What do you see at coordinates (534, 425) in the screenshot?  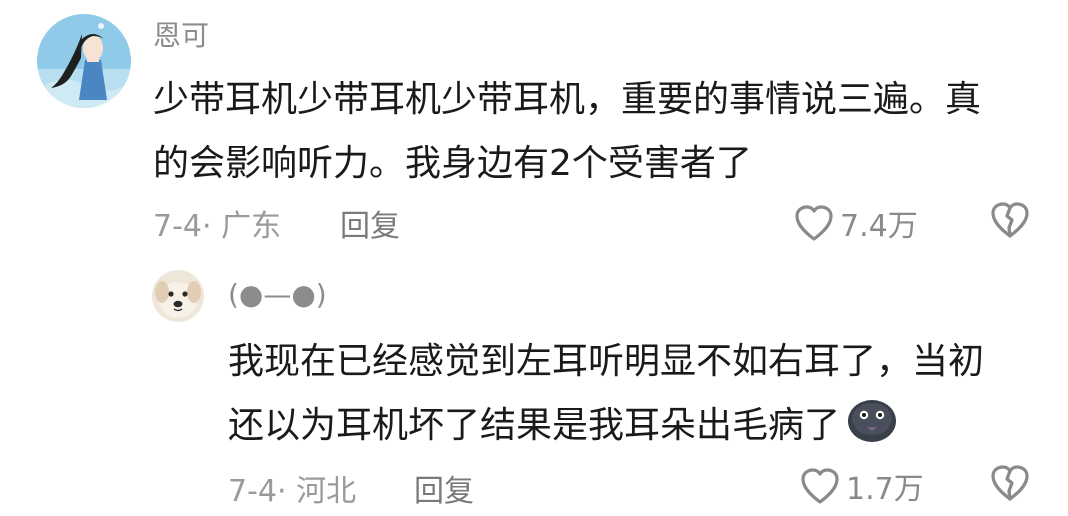 I see `comment-text-segment: 还以为耳机坏了结果是我耳朵出毛病了` at bounding box center [534, 425].